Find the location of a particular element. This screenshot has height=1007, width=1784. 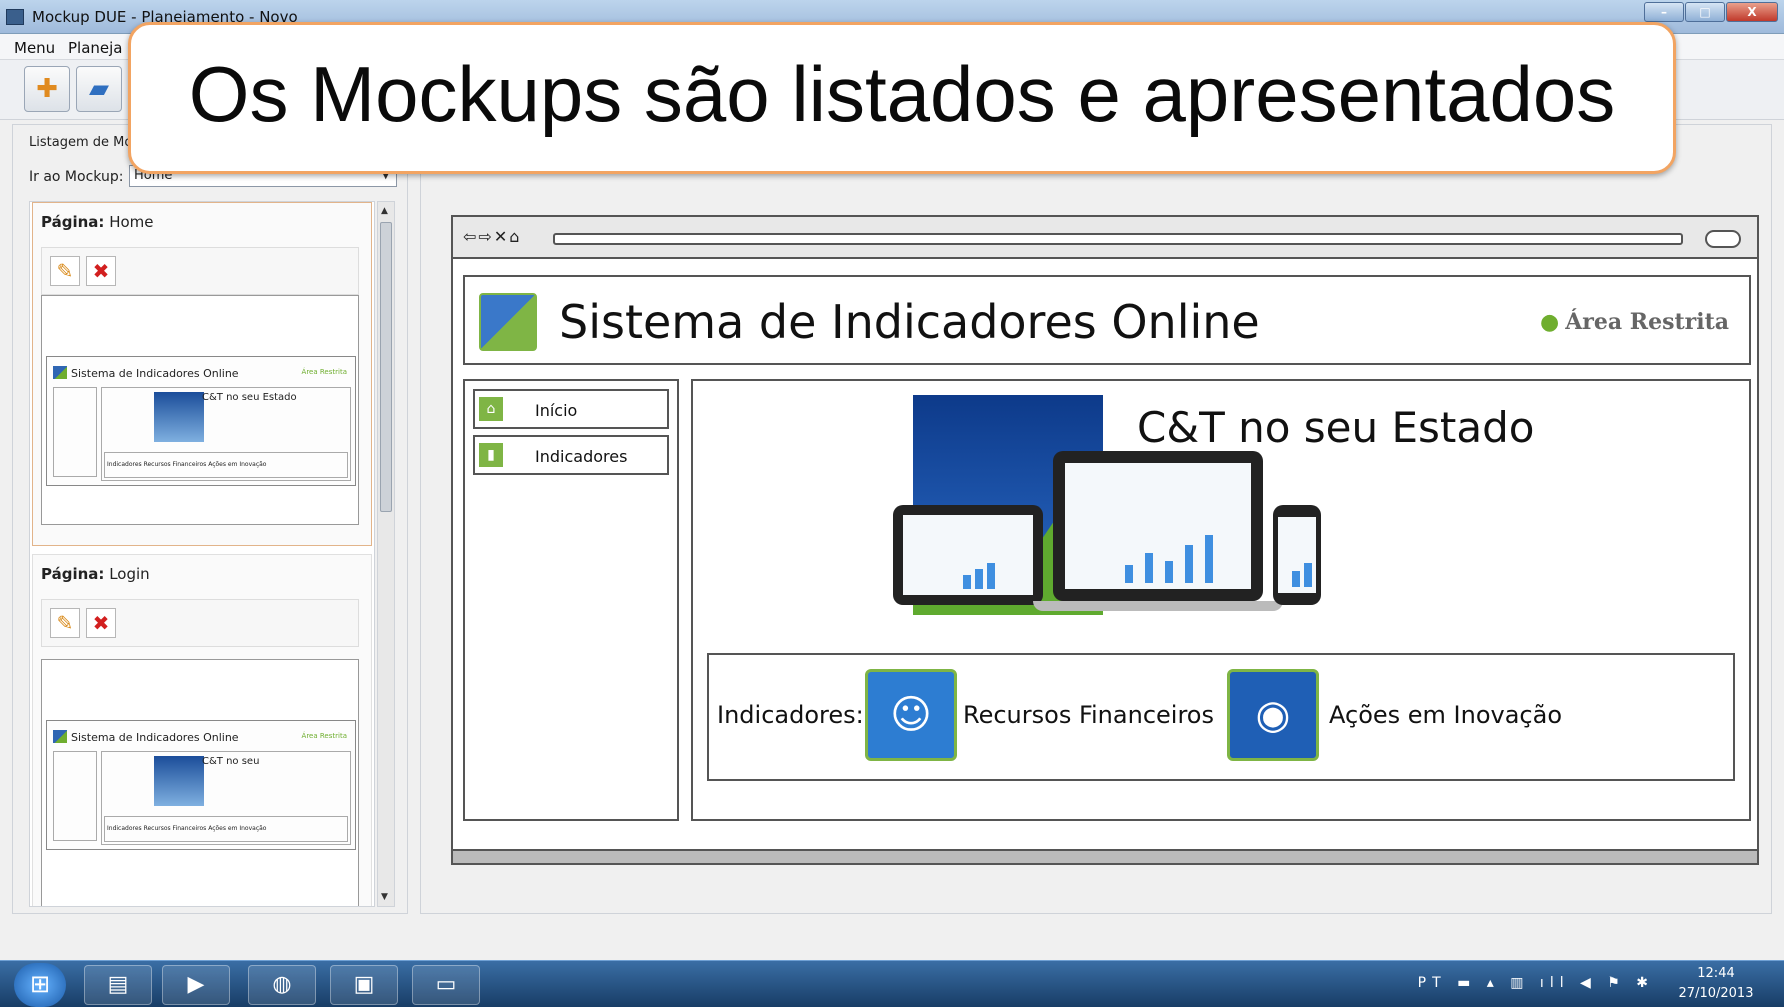

clock-date: 27/10/2013 is located at coordinates (1716, 993).